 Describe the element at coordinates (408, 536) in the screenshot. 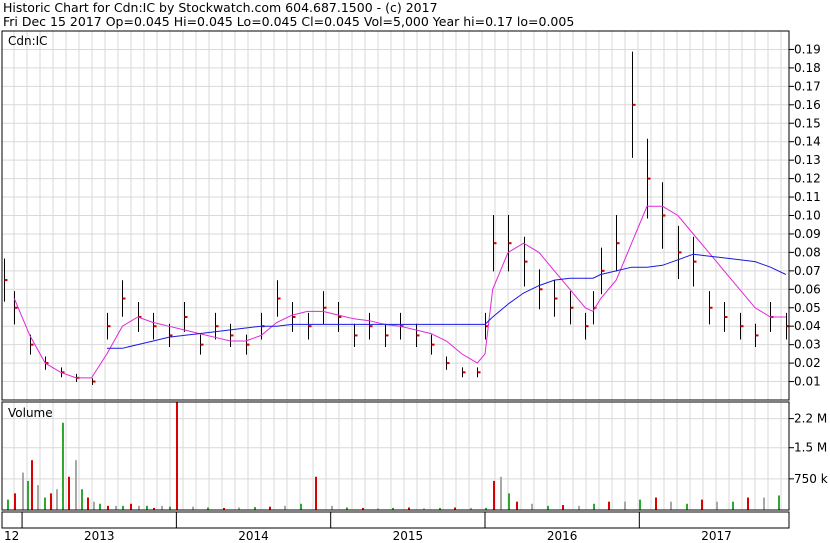

I see `x-axis-label: 2015` at that location.